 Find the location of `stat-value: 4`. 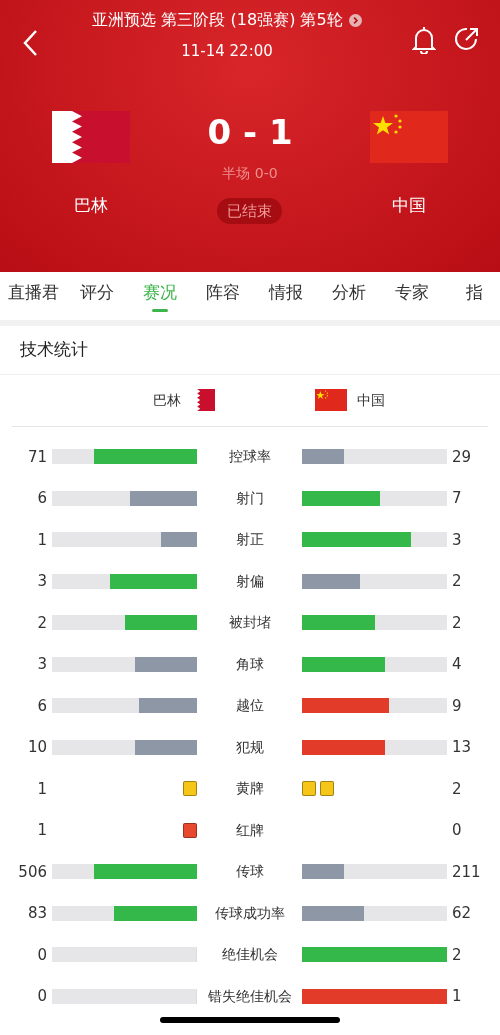

stat-value: 4 is located at coordinates (456, 665).